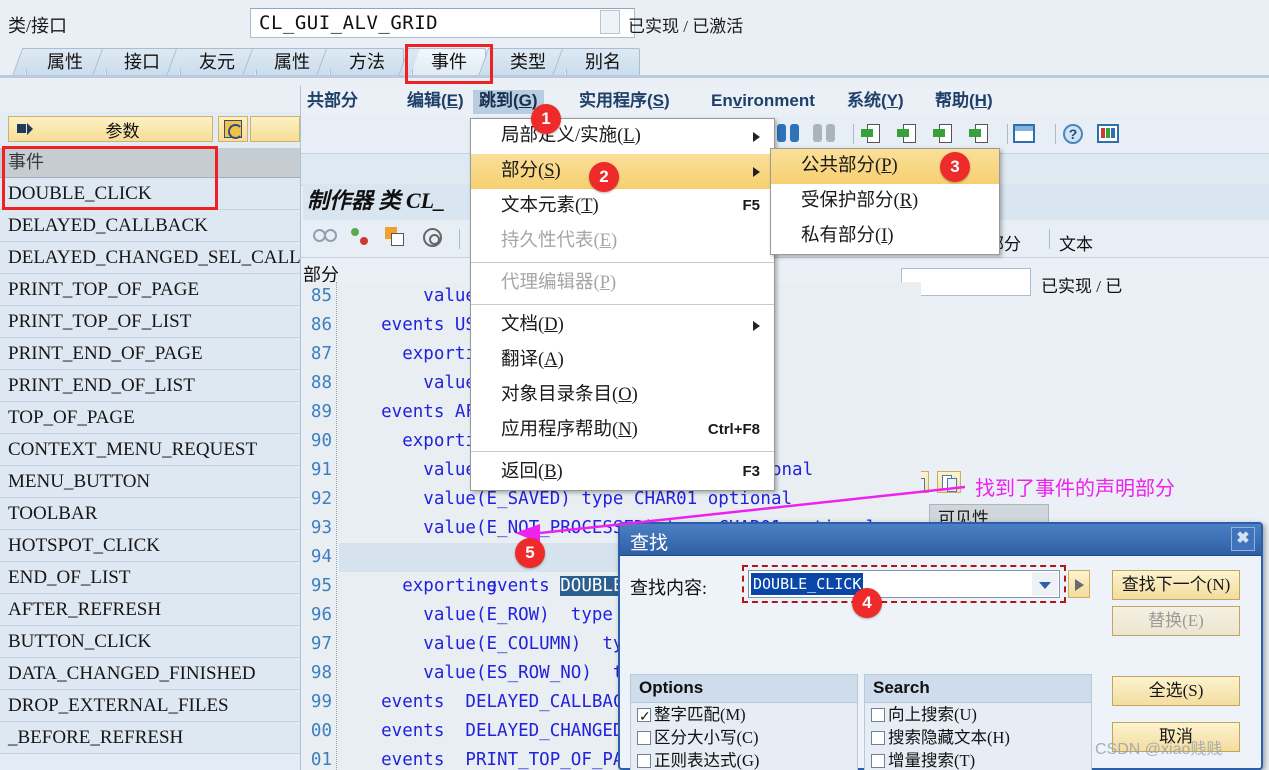 This screenshot has width=1269, height=770. Describe the element at coordinates (740, 514) in the screenshot. I see `annotation-arrow` at that location.